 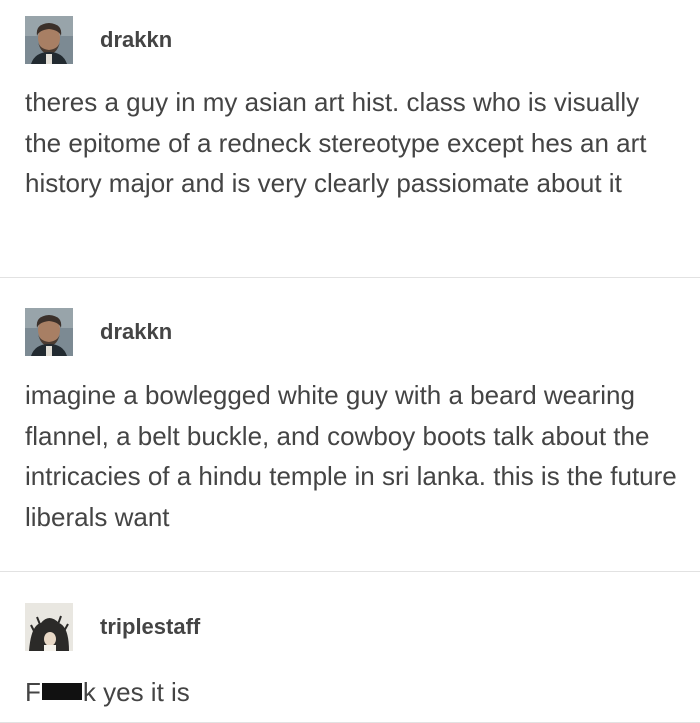 What do you see at coordinates (352, 692) in the screenshot?
I see `post-text: Fk yes it is` at bounding box center [352, 692].